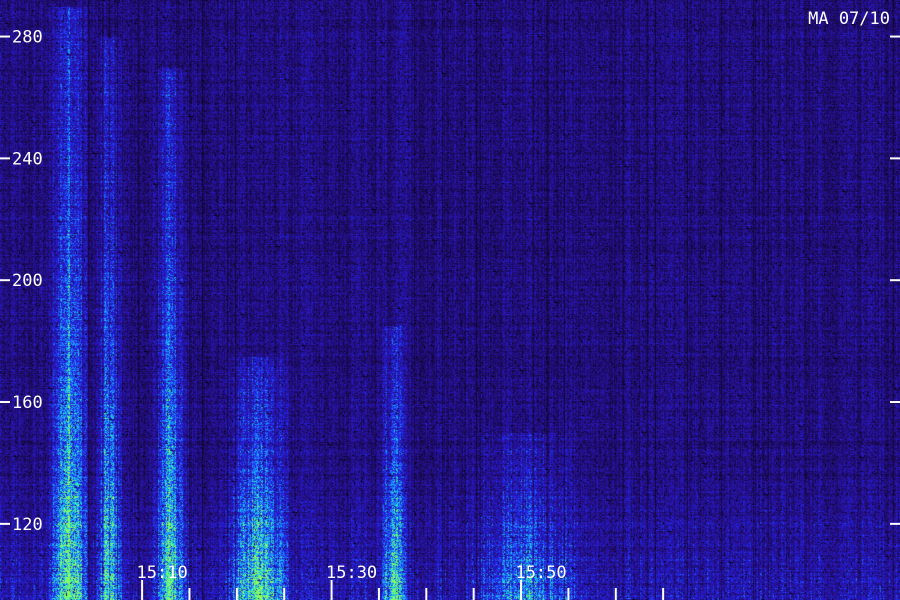 Image resolution: width=900 pixels, height=600 pixels. I want to click on y-tick-label: 200, so click(27, 281).